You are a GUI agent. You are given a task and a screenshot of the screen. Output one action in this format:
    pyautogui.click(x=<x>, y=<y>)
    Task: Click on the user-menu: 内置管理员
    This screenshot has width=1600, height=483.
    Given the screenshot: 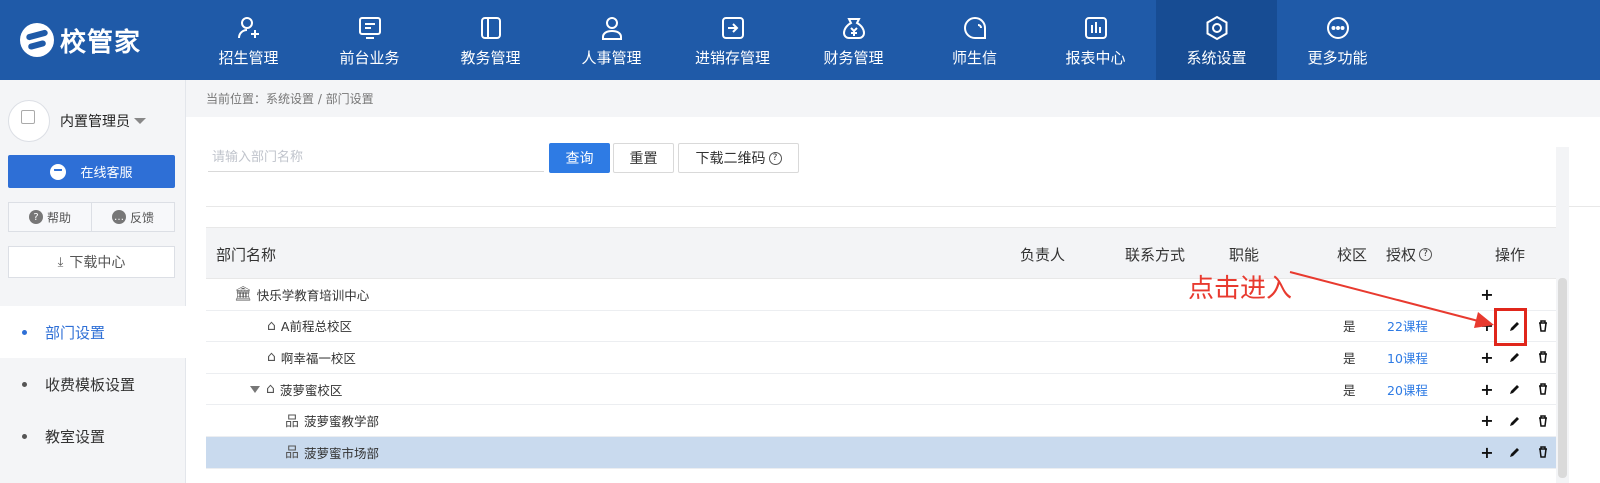 What is the action you would take?
    pyautogui.click(x=77, y=121)
    